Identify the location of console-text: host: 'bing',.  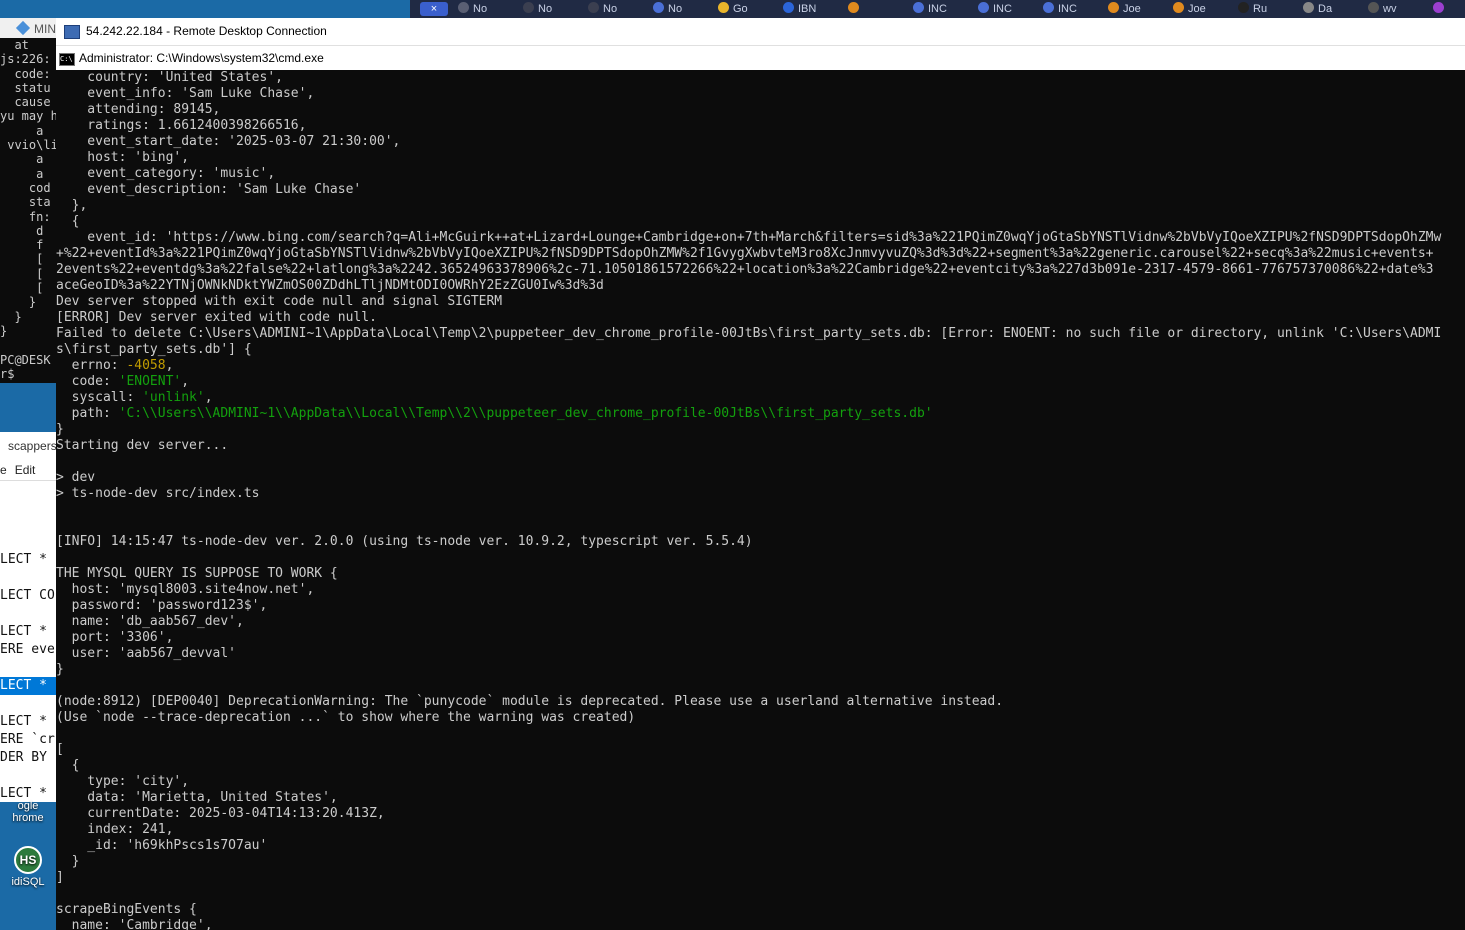
(123, 157).